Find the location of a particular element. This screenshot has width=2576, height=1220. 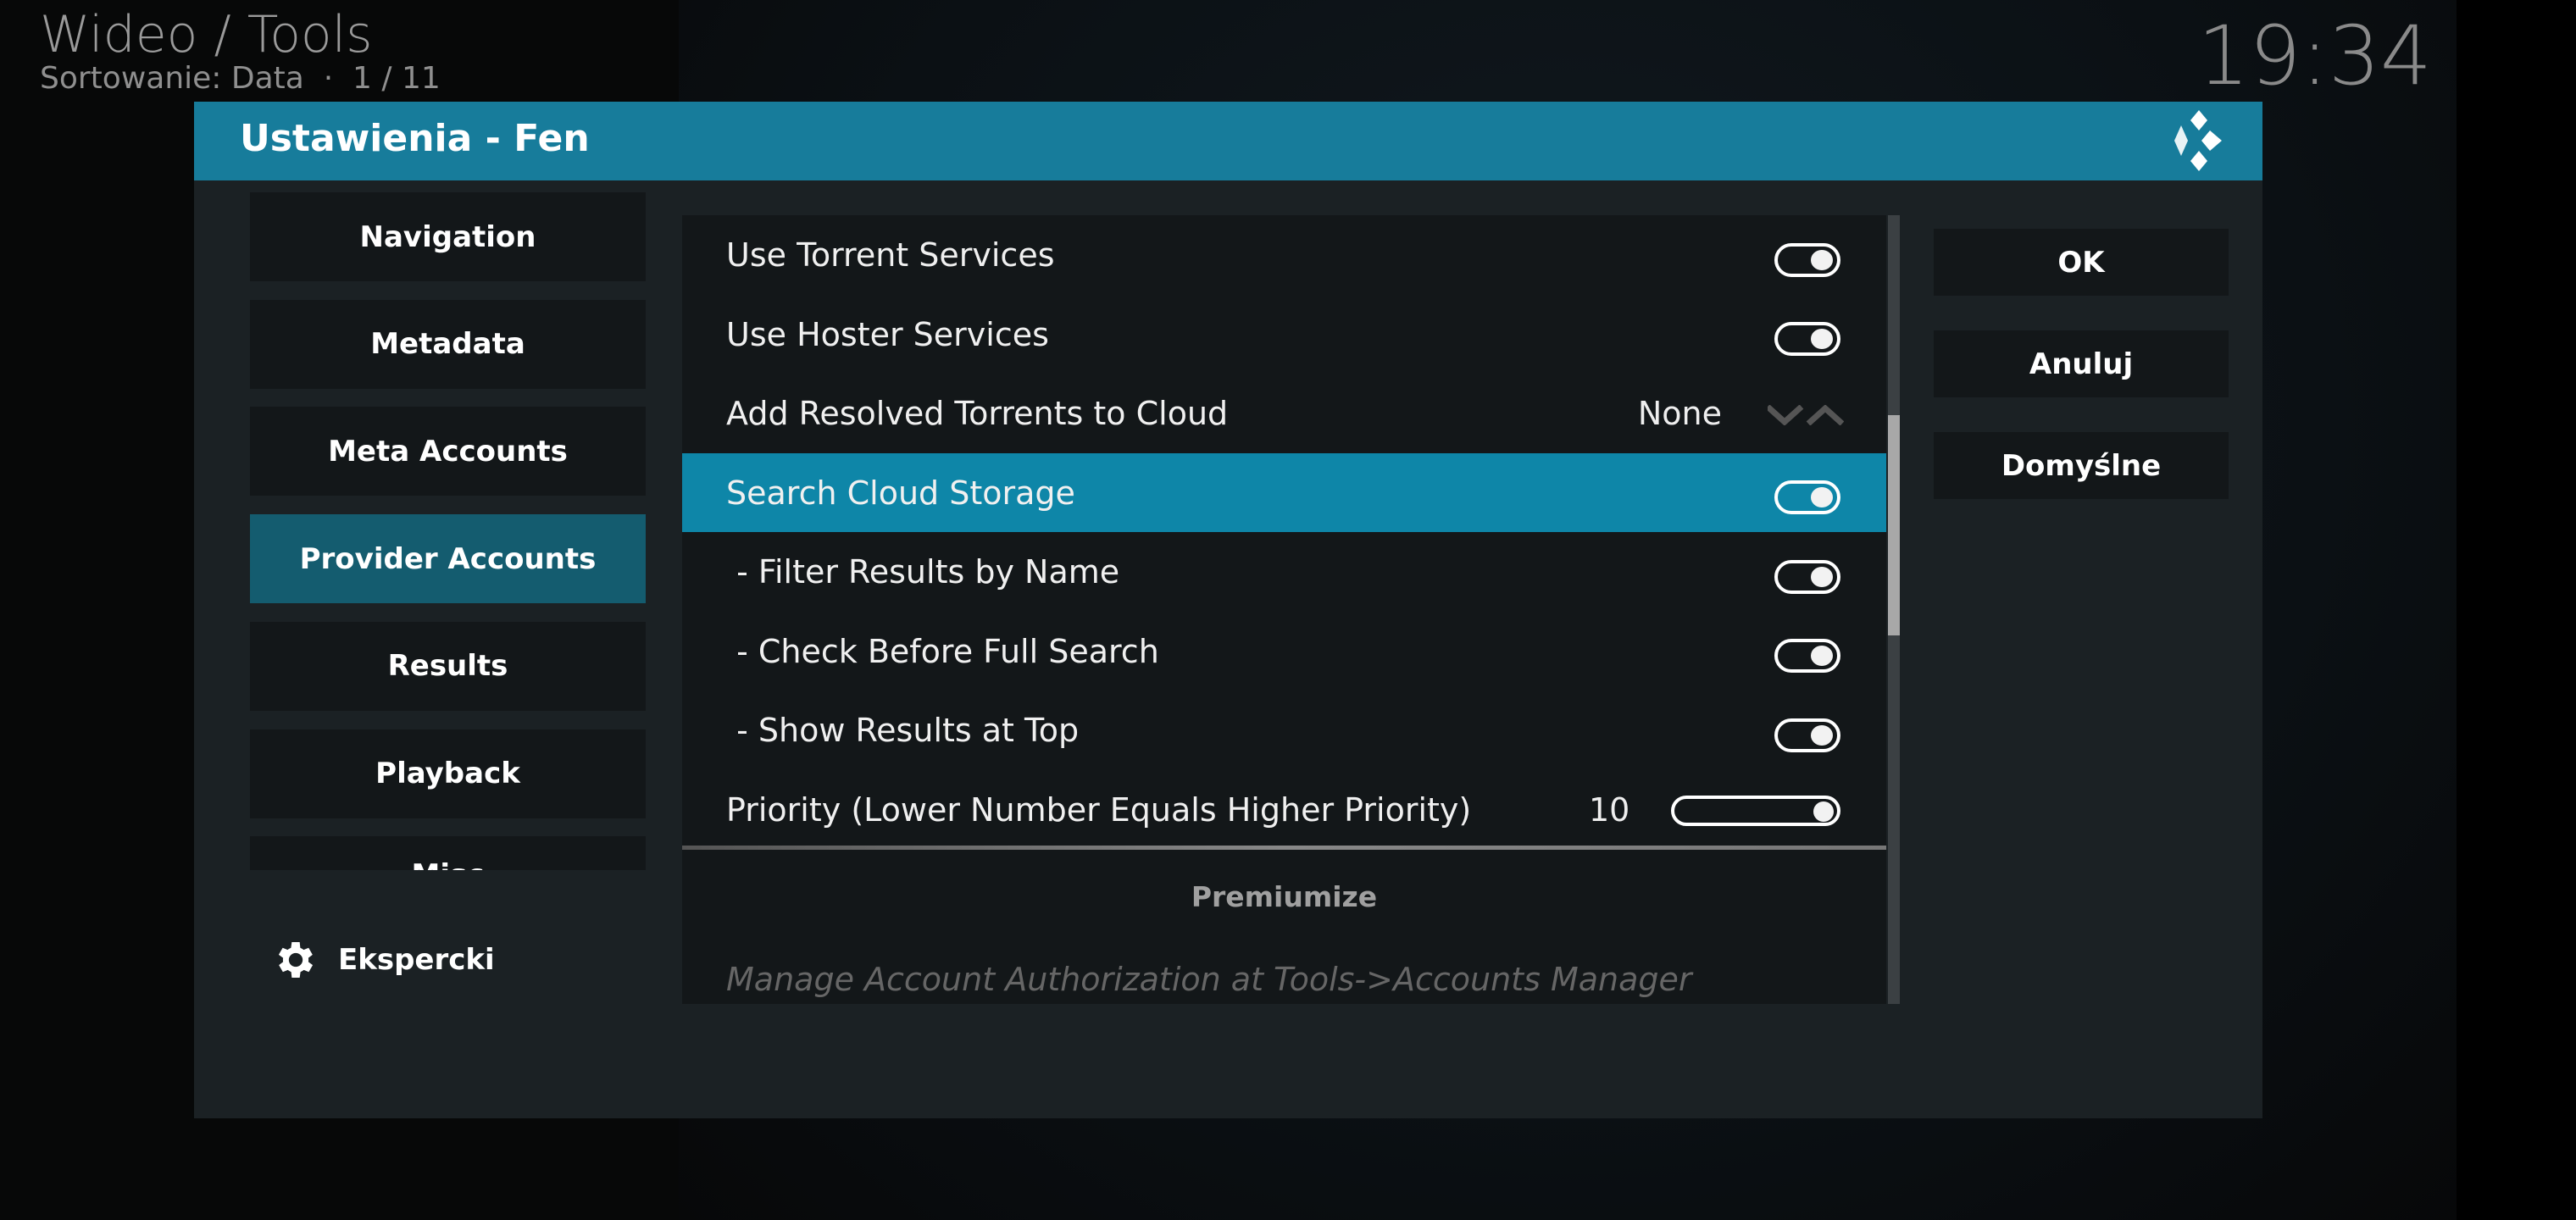

category-provider-accounts: Provider Accounts is located at coordinates (448, 559).